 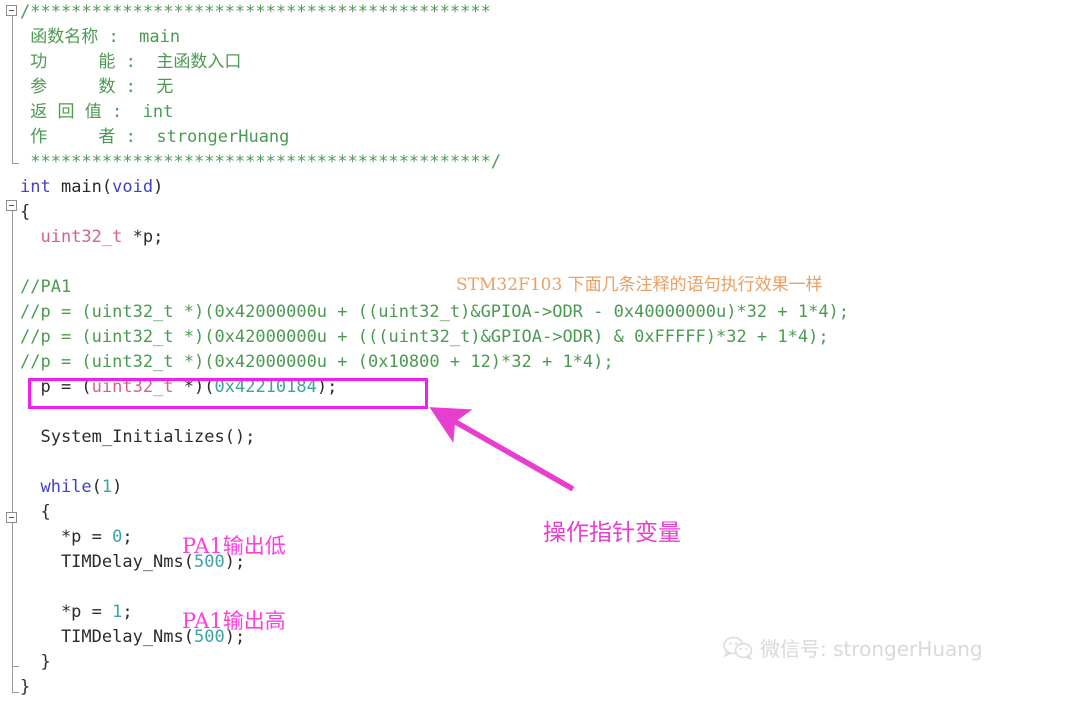 I want to click on fold-end-comment, so click(x=15, y=163).